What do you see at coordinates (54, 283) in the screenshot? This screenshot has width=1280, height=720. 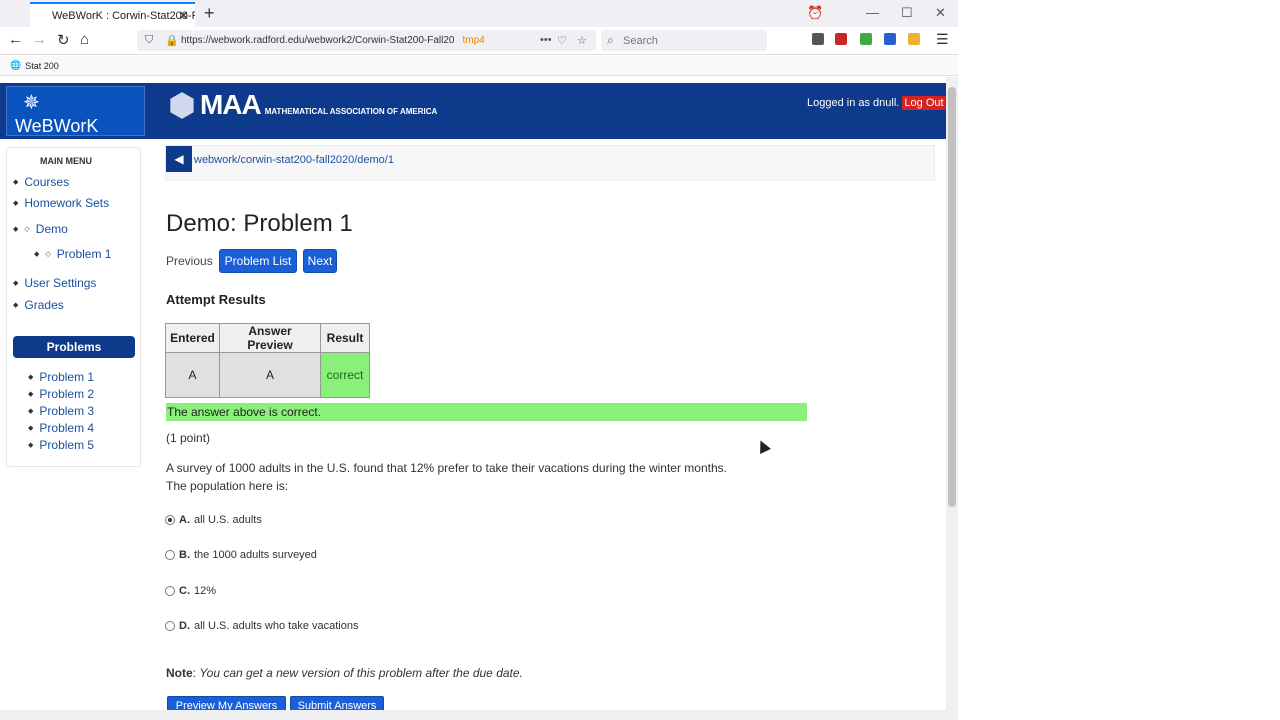 I see `sidebar-item-user-settings: ◆ User Settings` at bounding box center [54, 283].